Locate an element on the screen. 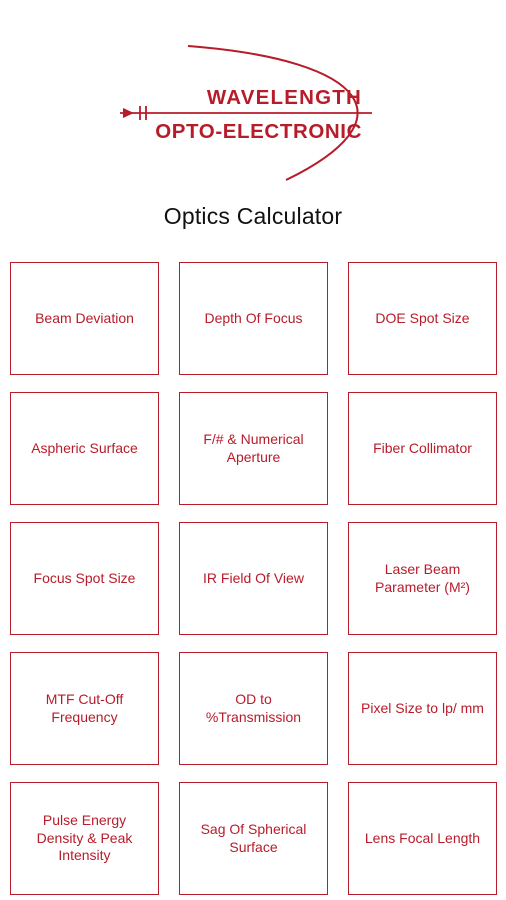  logo-graphic: WAVELENGTH OPTO-ELECTRONIC is located at coordinates (246, 113).